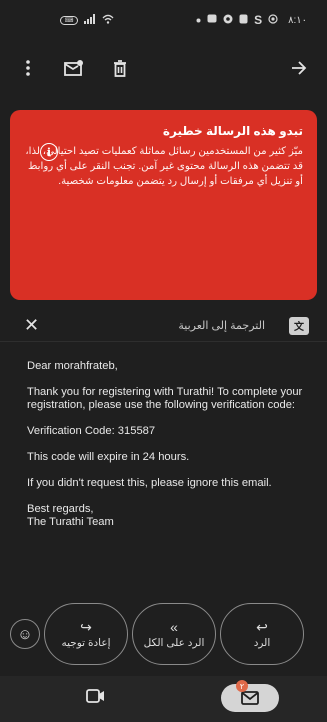 The width and height of the screenshot is (327, 722). What do you see at coordinates (232, 131) in the screenshot?
I see `warning-title: تبدو هذه الرسالة خطيرة` at bounding box center [232, 131].